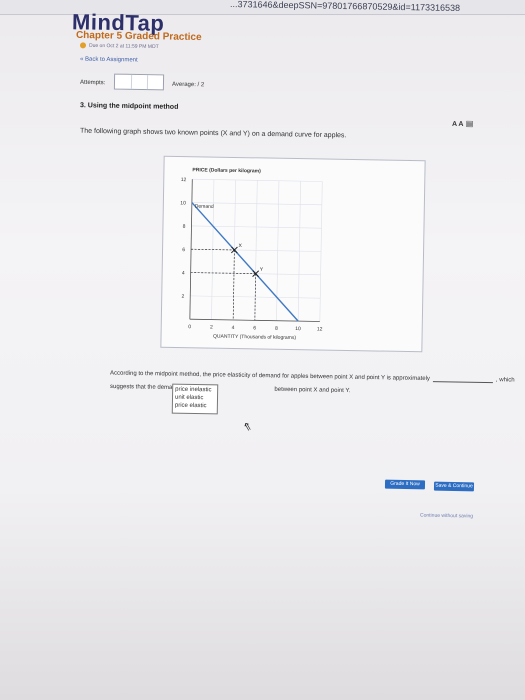 The image size is (525, 700). What do you see at coordinates (183, 203) in the screenshot?
I see `y-tick-label: 10` at bounding box center [183, 203].